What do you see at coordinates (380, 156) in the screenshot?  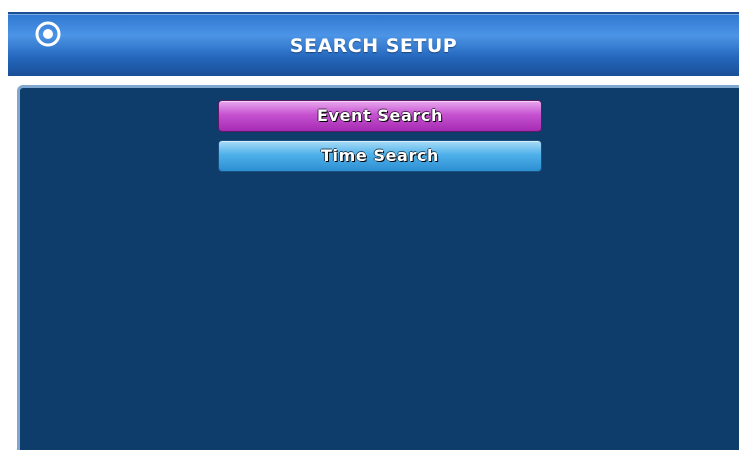 I see `time-search-button: Time Search` at bounding box center [380, 156].